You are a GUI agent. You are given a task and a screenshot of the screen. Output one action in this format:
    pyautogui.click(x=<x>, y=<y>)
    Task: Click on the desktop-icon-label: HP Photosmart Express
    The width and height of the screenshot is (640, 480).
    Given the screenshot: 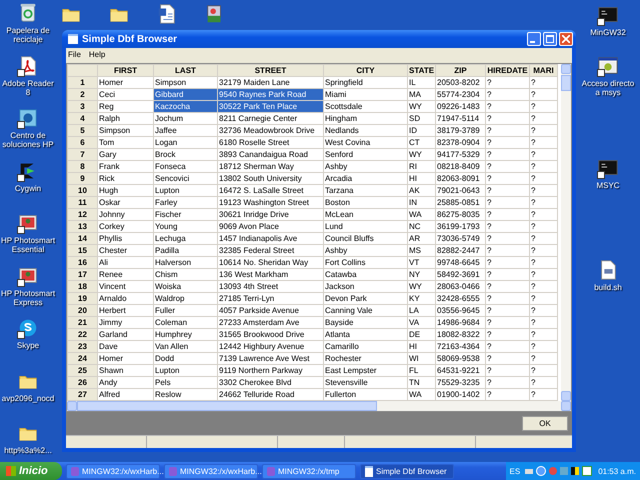 What is the action you would take?
    pyautogui.click(x=28, y=297)
    